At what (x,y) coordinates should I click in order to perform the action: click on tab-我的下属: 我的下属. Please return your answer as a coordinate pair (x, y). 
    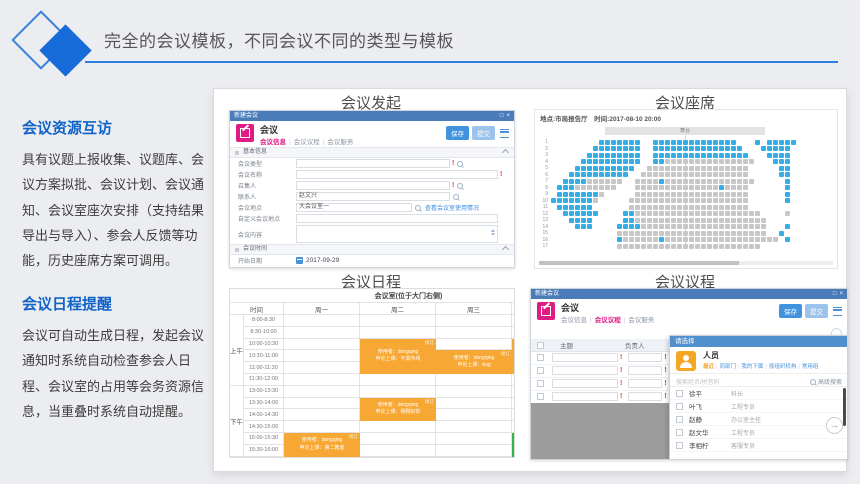
    Looking at the image, I should click on (752, 367).